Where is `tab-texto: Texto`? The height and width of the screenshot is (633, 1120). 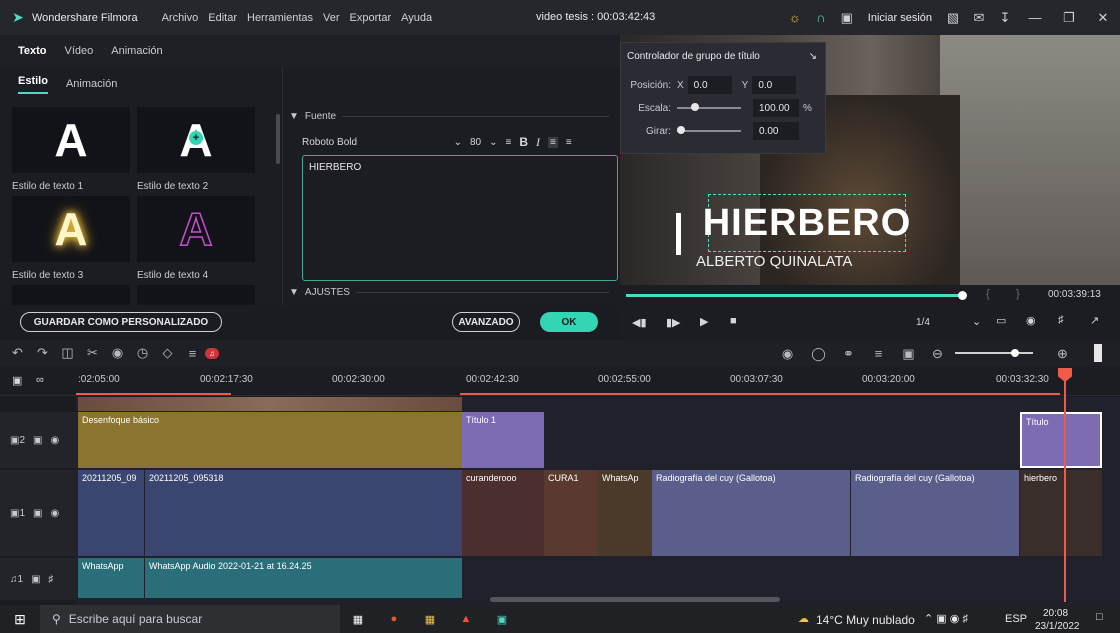 tab-texto: Texto is located at coordinates (32, 51).